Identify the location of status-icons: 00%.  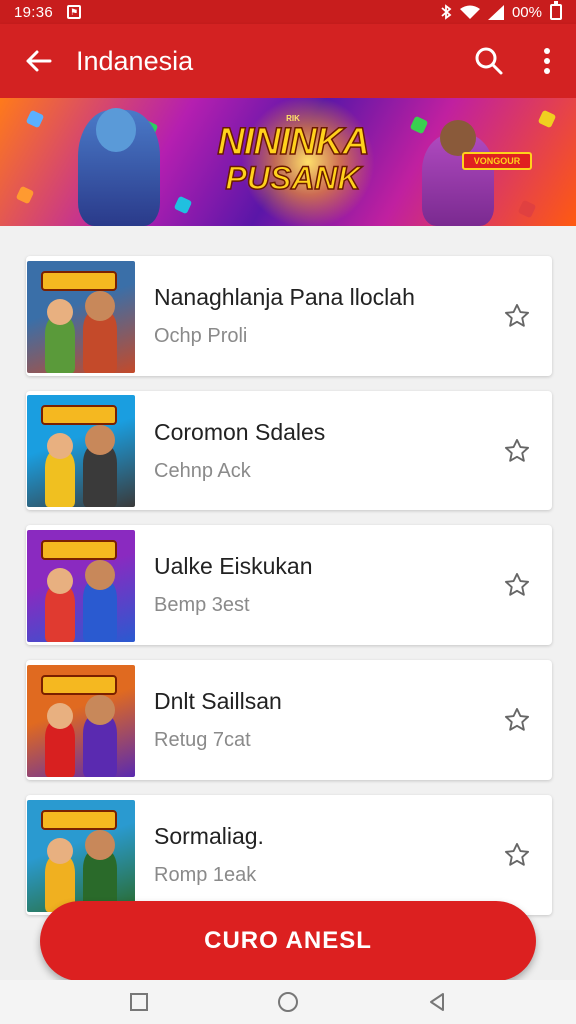
(501, 11).